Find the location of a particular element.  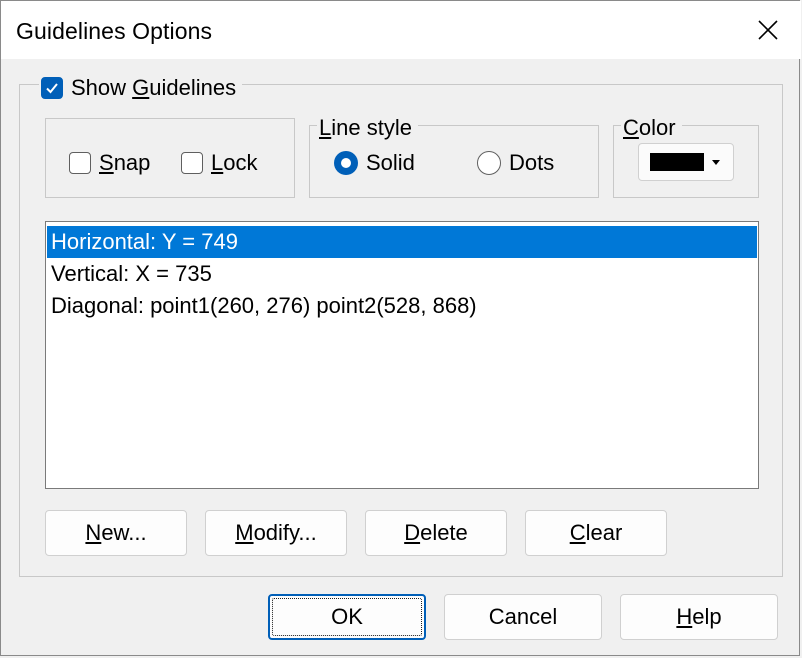

dots-radio: Dots is located at coordinates (515, 163).